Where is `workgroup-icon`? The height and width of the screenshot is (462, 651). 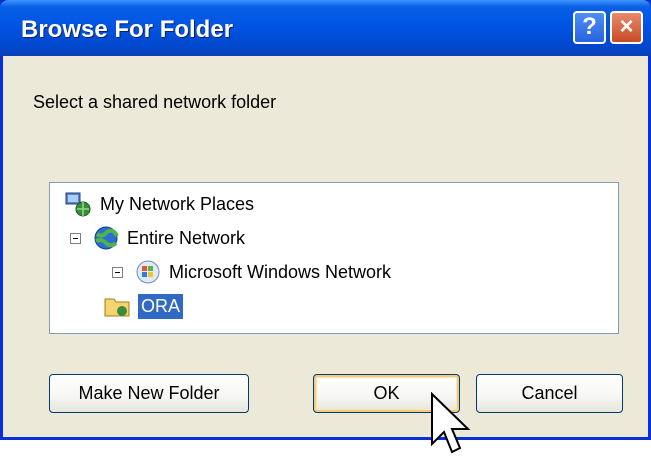
workgroup-icon is located at coordinates (117, 307).